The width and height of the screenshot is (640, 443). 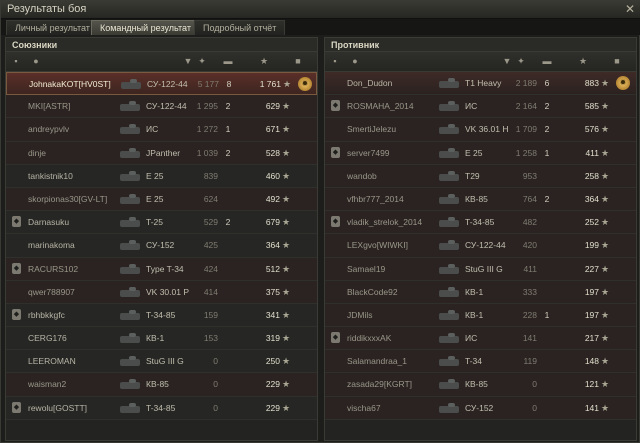 I want to click on player-row: marinakoma СУ-152 425 364 ★, so click(x=161, y=246).